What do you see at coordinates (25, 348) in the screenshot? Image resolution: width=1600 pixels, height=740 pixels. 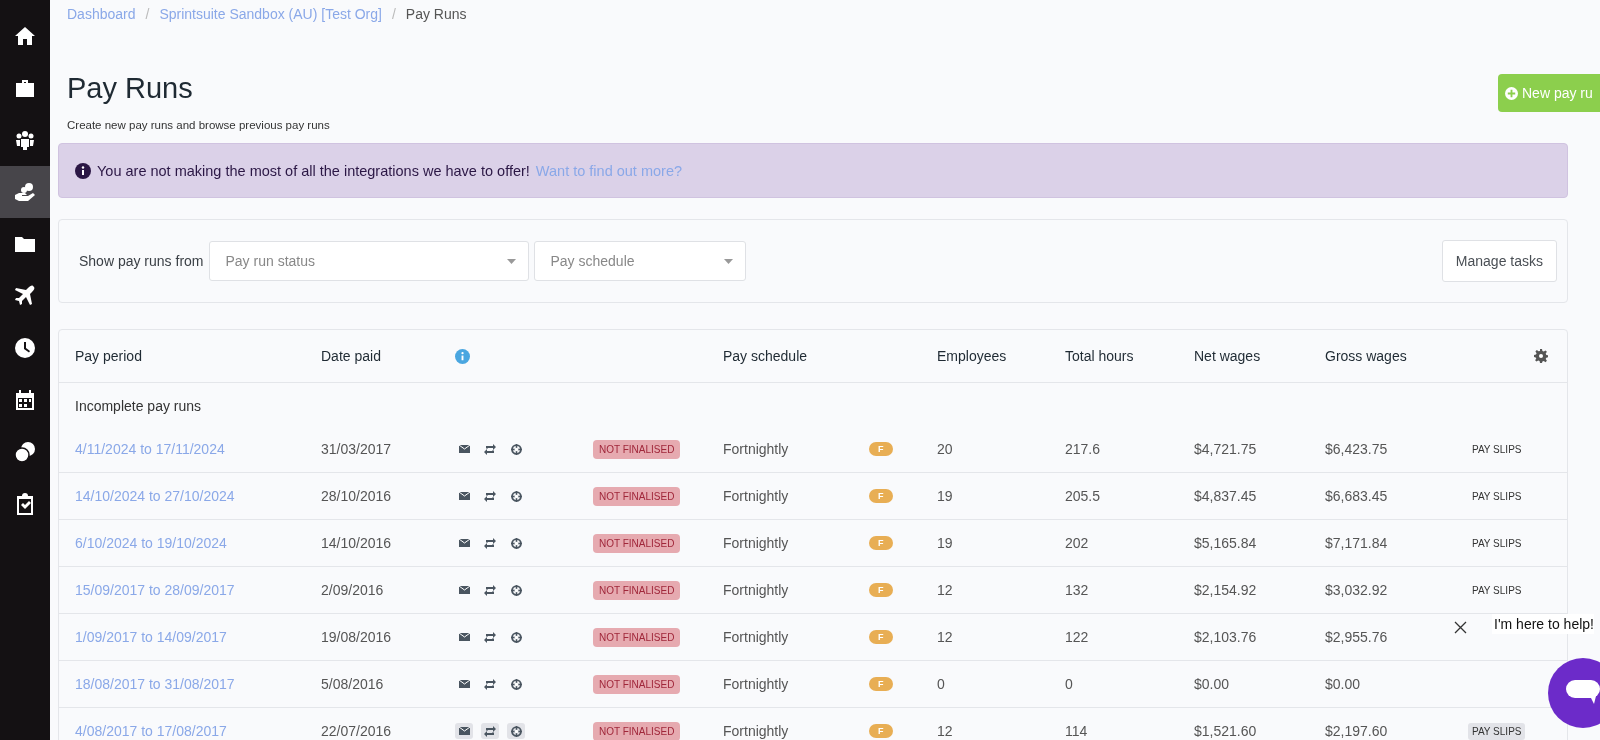 I see `clock-icon` at bounding box center [25, 348].